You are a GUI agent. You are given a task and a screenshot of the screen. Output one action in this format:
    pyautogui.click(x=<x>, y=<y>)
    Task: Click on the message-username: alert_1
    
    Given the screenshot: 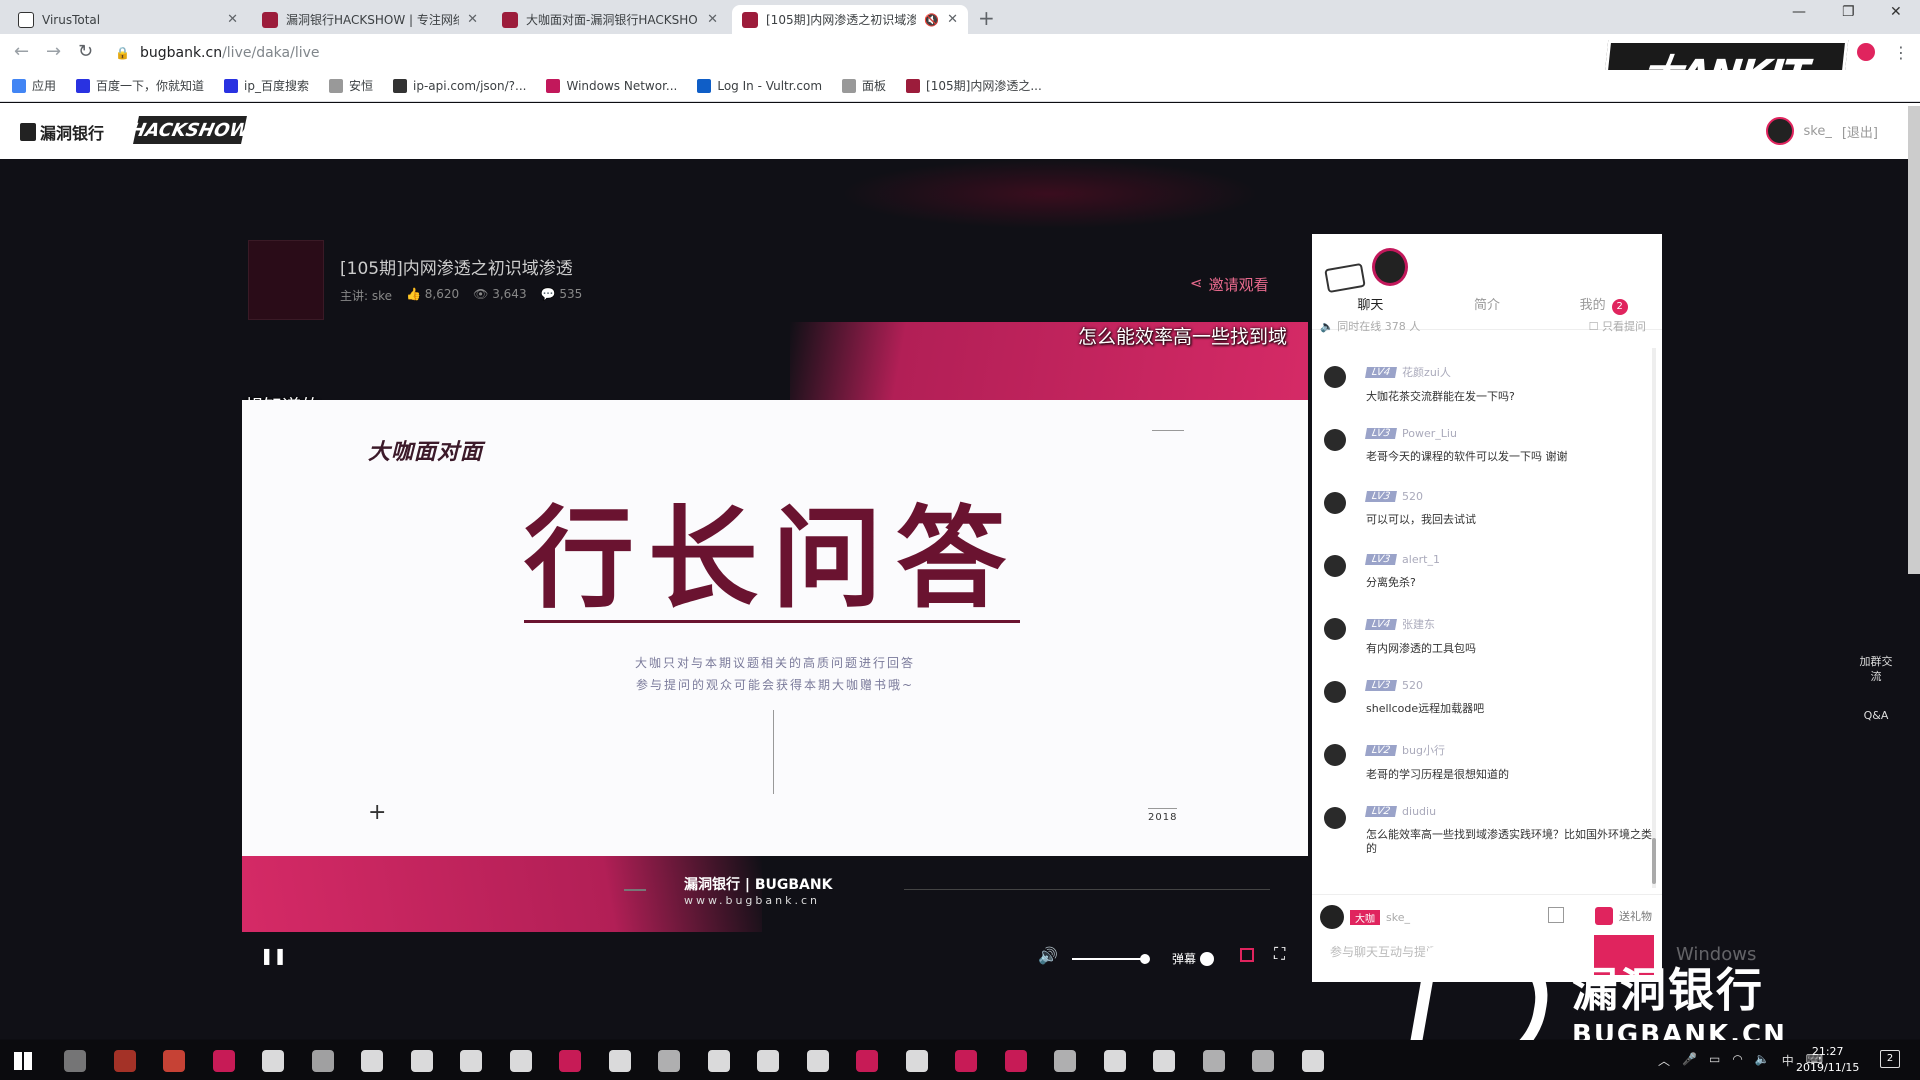 What is the action you would take?
    pyautogui.click(x=1421, y=559)
    